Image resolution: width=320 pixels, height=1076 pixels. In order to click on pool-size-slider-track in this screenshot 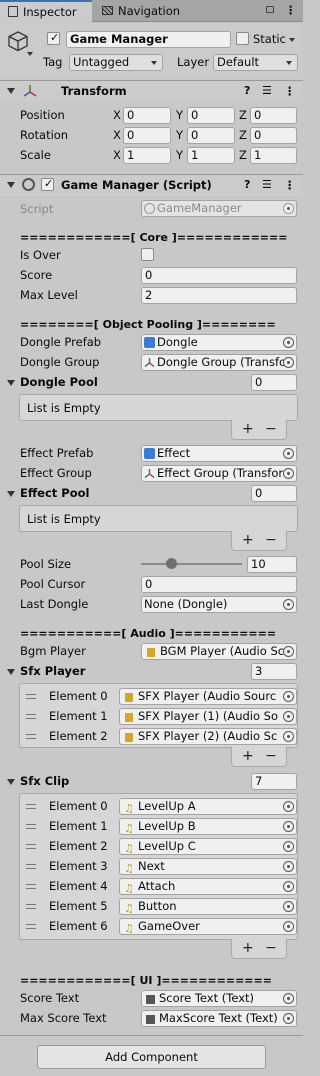, I will do `click(191, 564)`.